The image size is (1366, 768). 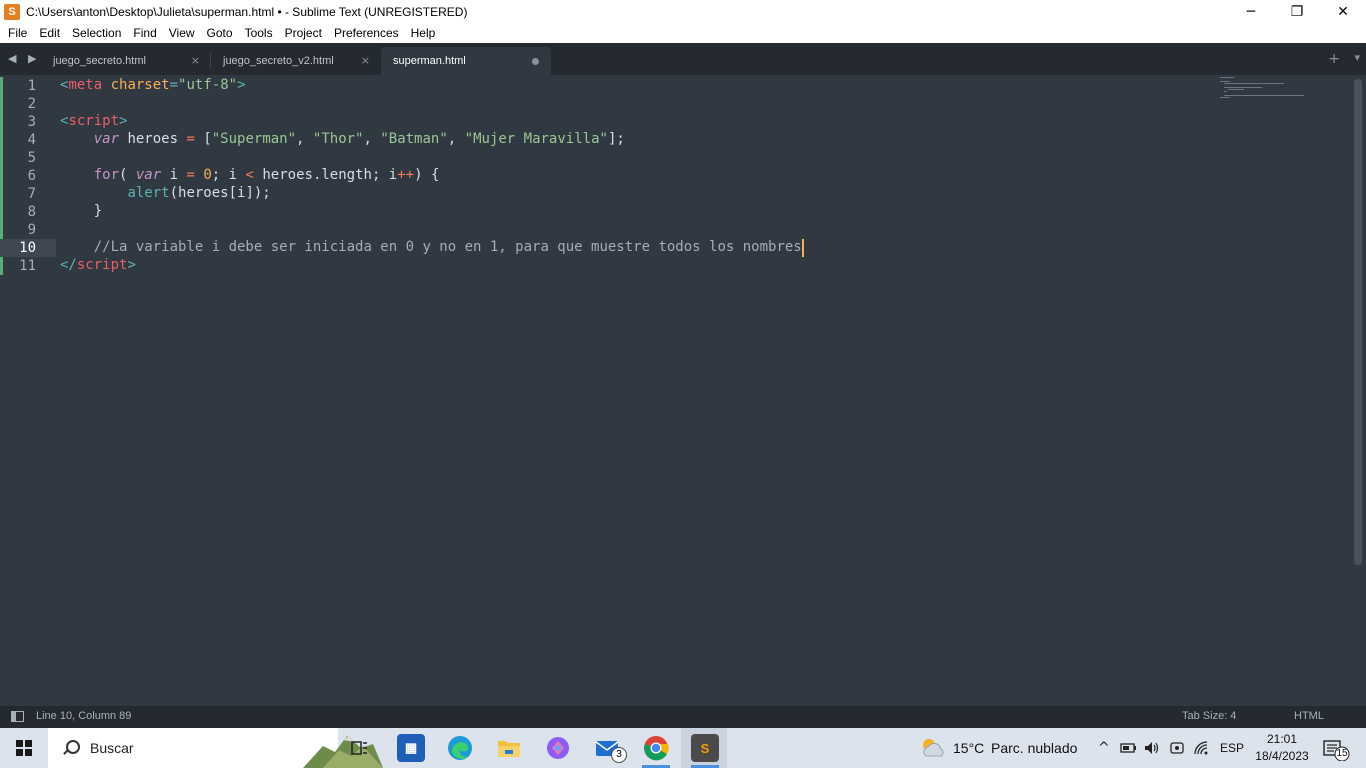 I want to click on tab-label: juego_secreto_v2.html, so click(x=278, y=61).